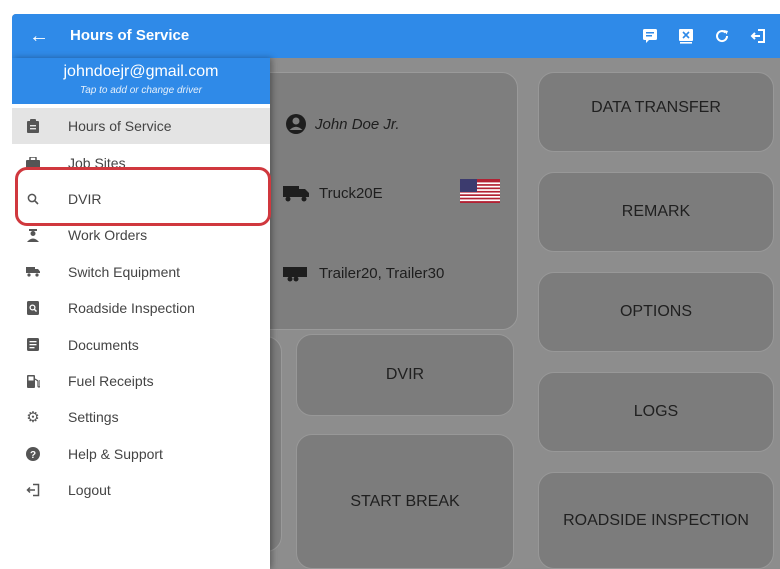  I want to click on back-arrow-icon: ←, so click(39, 36).